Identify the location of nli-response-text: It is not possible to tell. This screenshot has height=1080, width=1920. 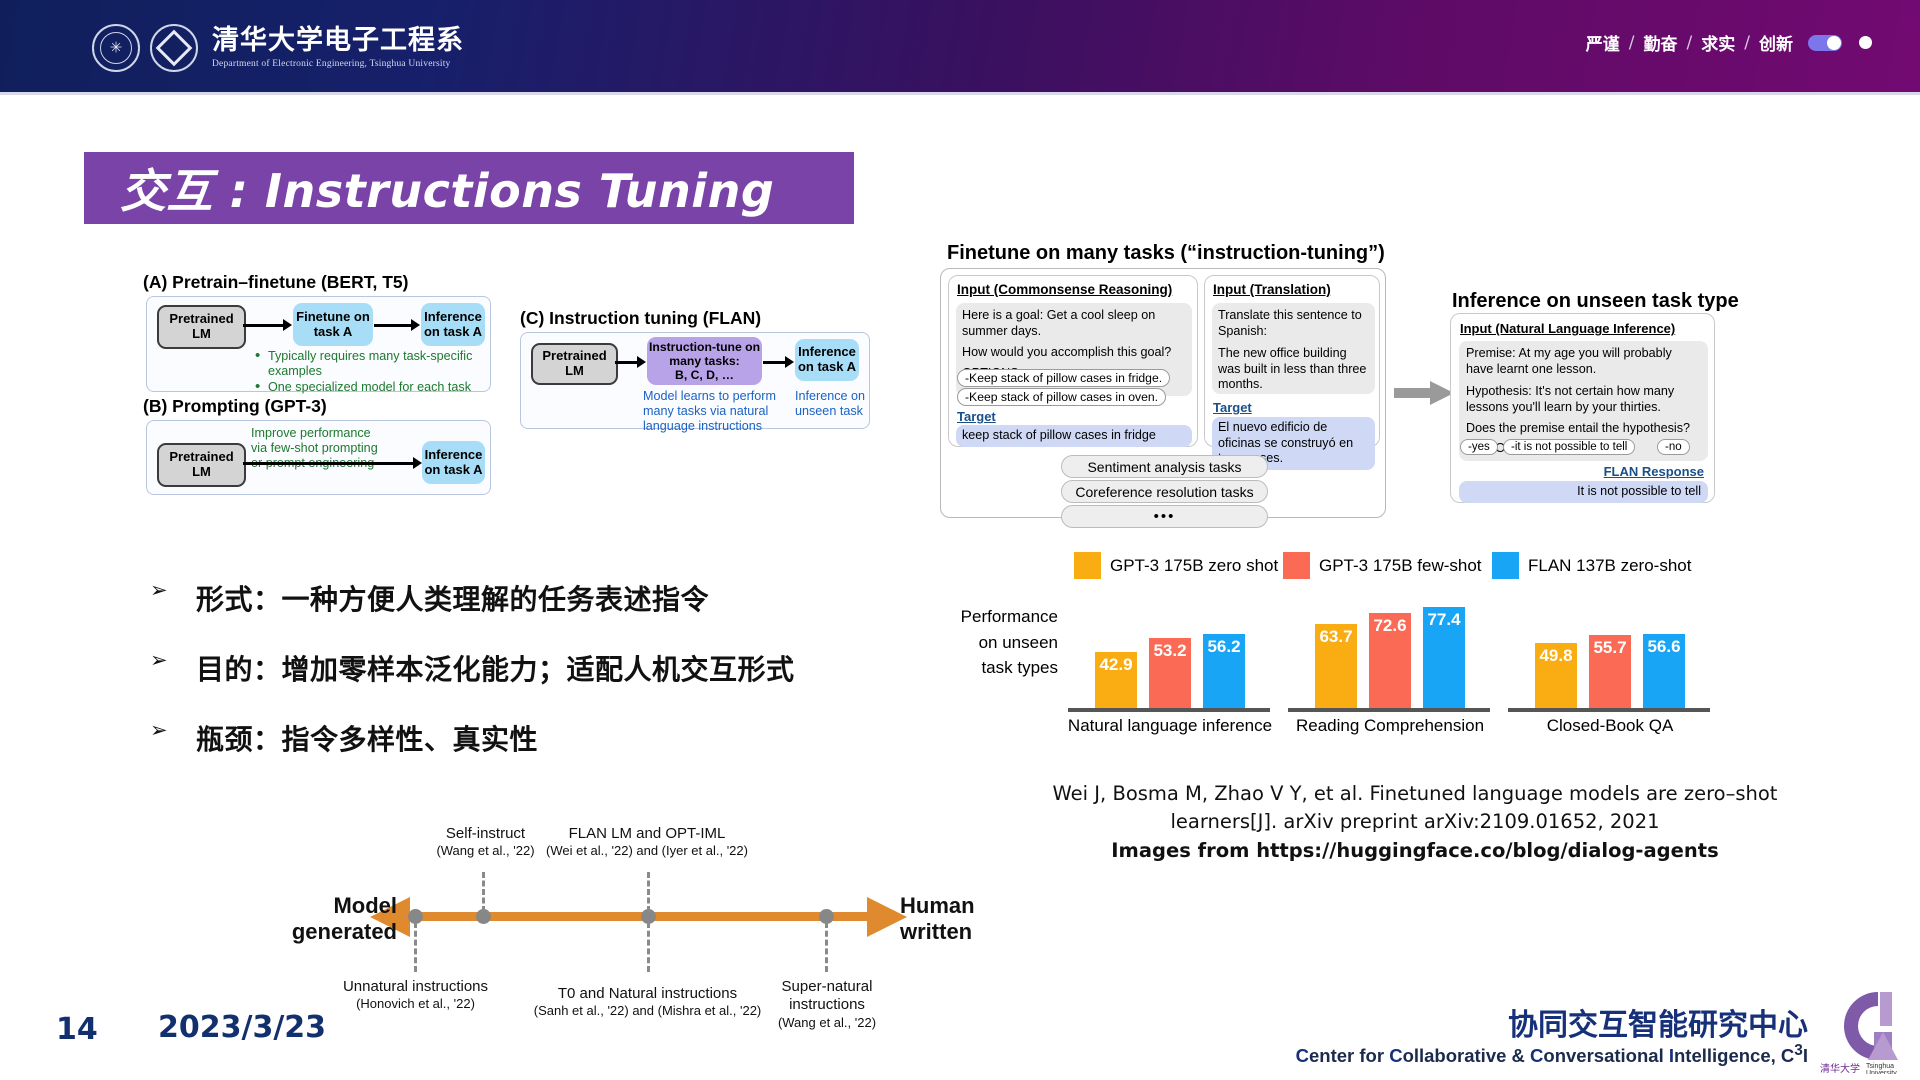
(1583, 492).